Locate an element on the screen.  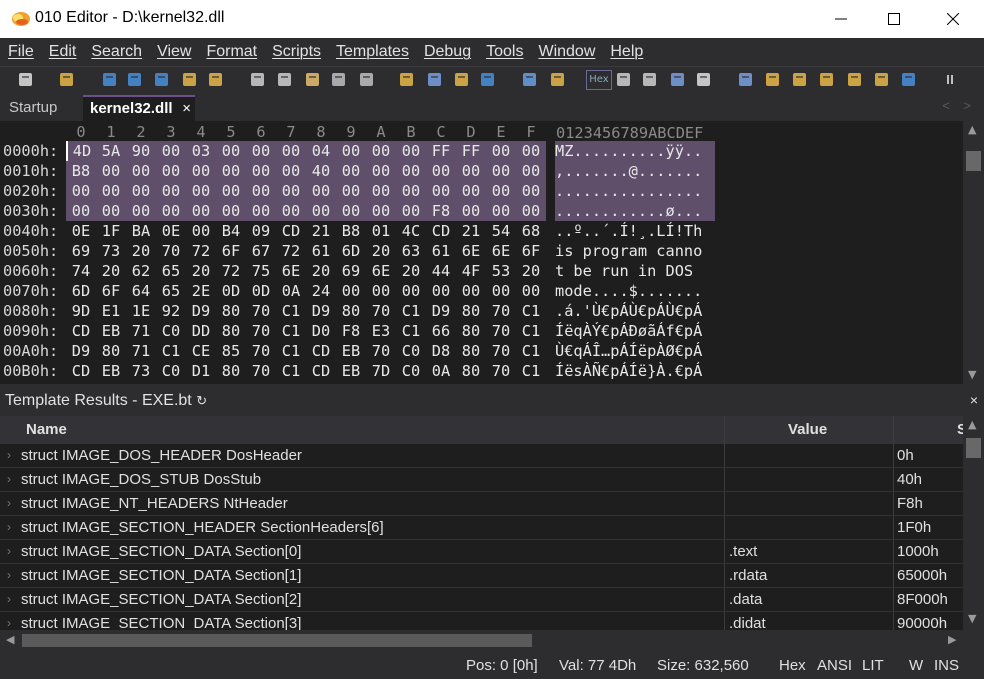
hex-byte: F8 is located at coordinates (441, 211).